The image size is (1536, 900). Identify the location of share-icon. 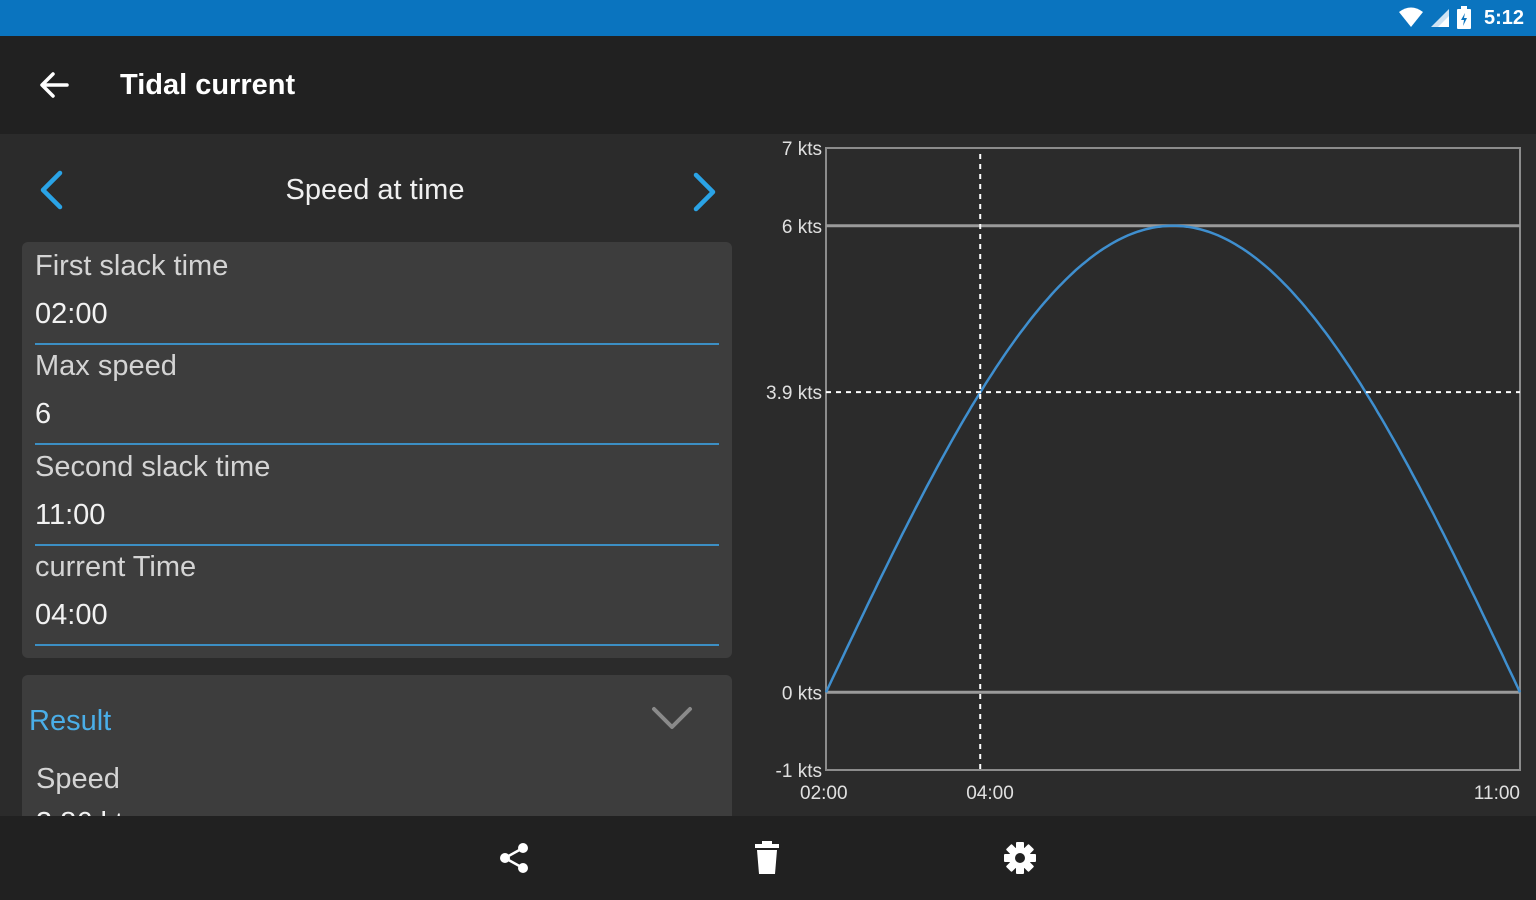
(514, 858).